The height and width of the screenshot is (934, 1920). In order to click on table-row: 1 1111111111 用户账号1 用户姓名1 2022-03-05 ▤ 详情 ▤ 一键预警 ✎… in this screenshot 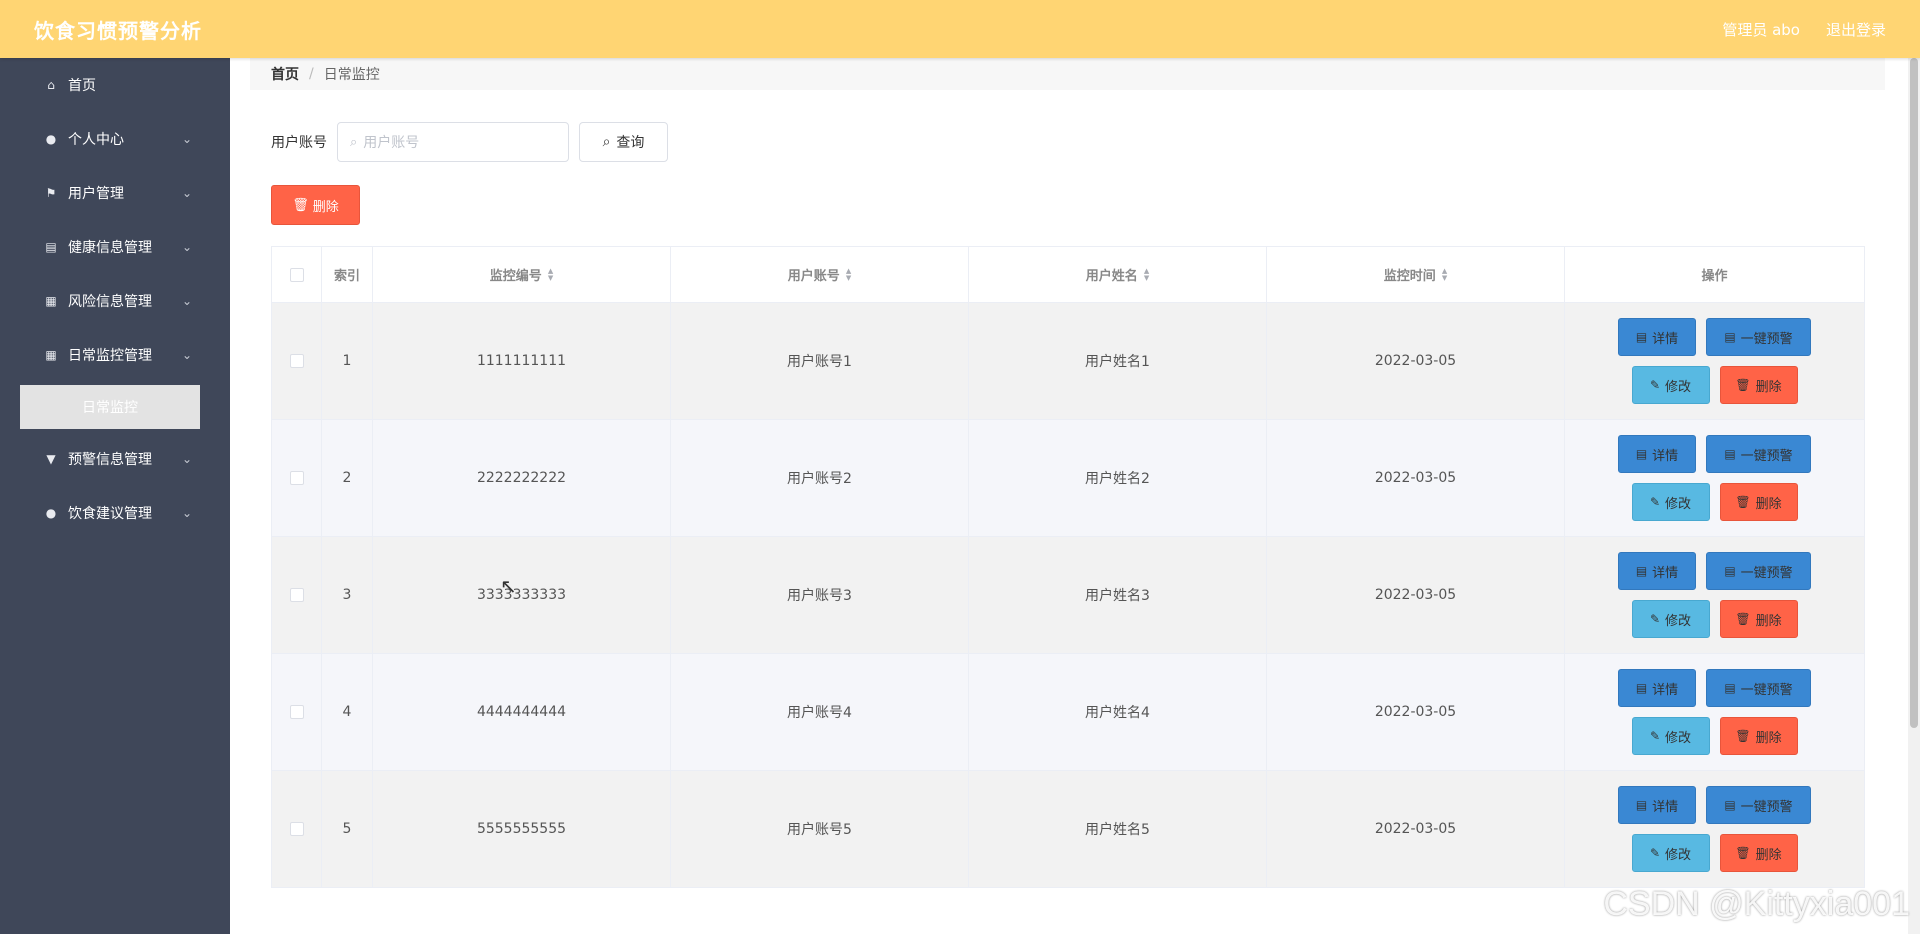, I will do `click(1068, 361)`.